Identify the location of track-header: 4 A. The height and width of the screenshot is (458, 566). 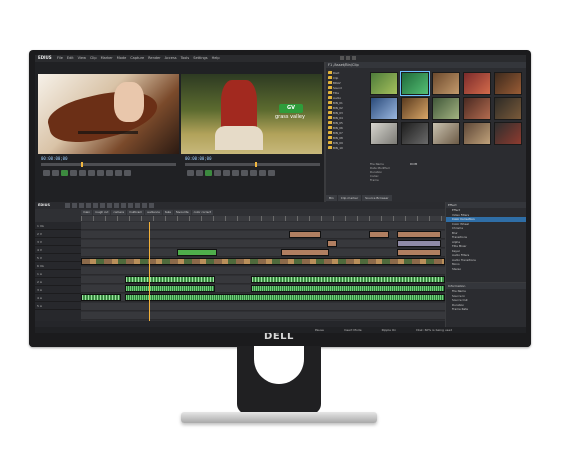
(58, 298).